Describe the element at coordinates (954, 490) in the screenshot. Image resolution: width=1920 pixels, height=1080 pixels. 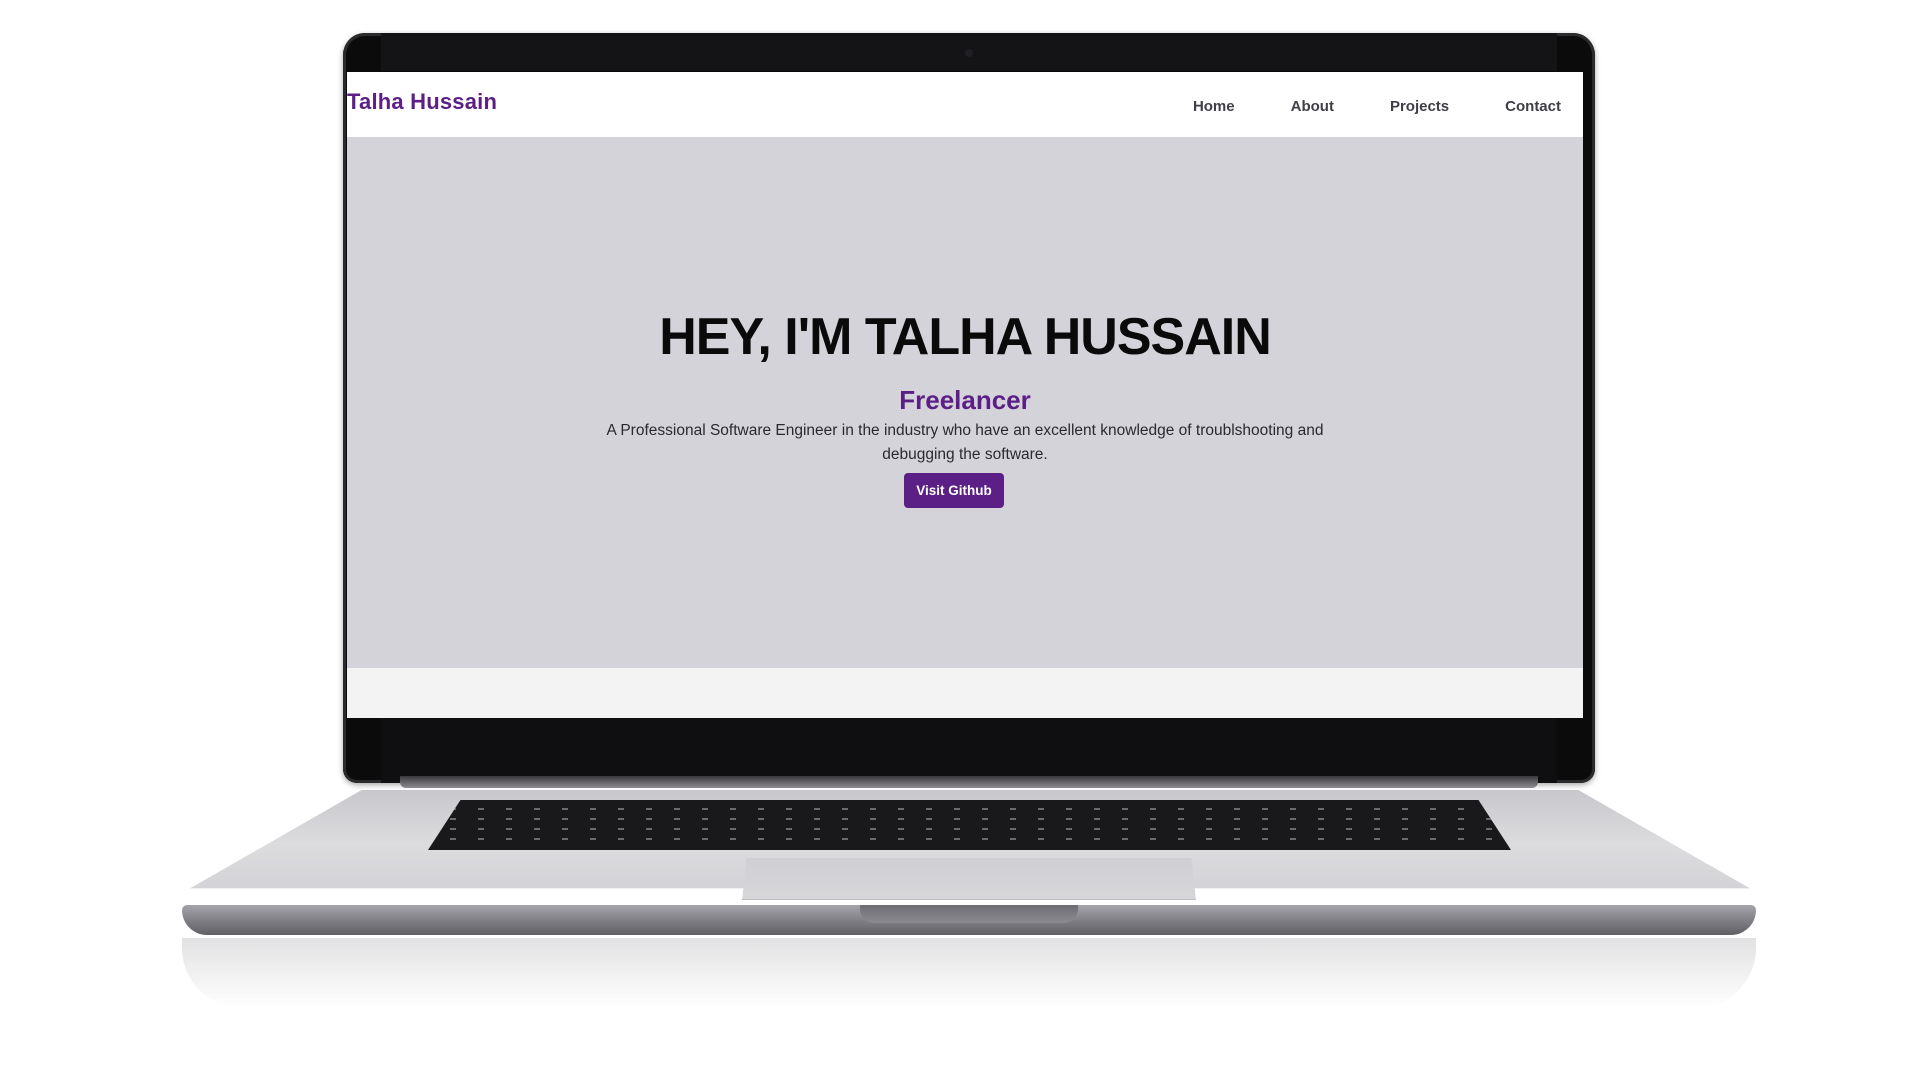
I see `visit-github-button: Visit Github` at that location.